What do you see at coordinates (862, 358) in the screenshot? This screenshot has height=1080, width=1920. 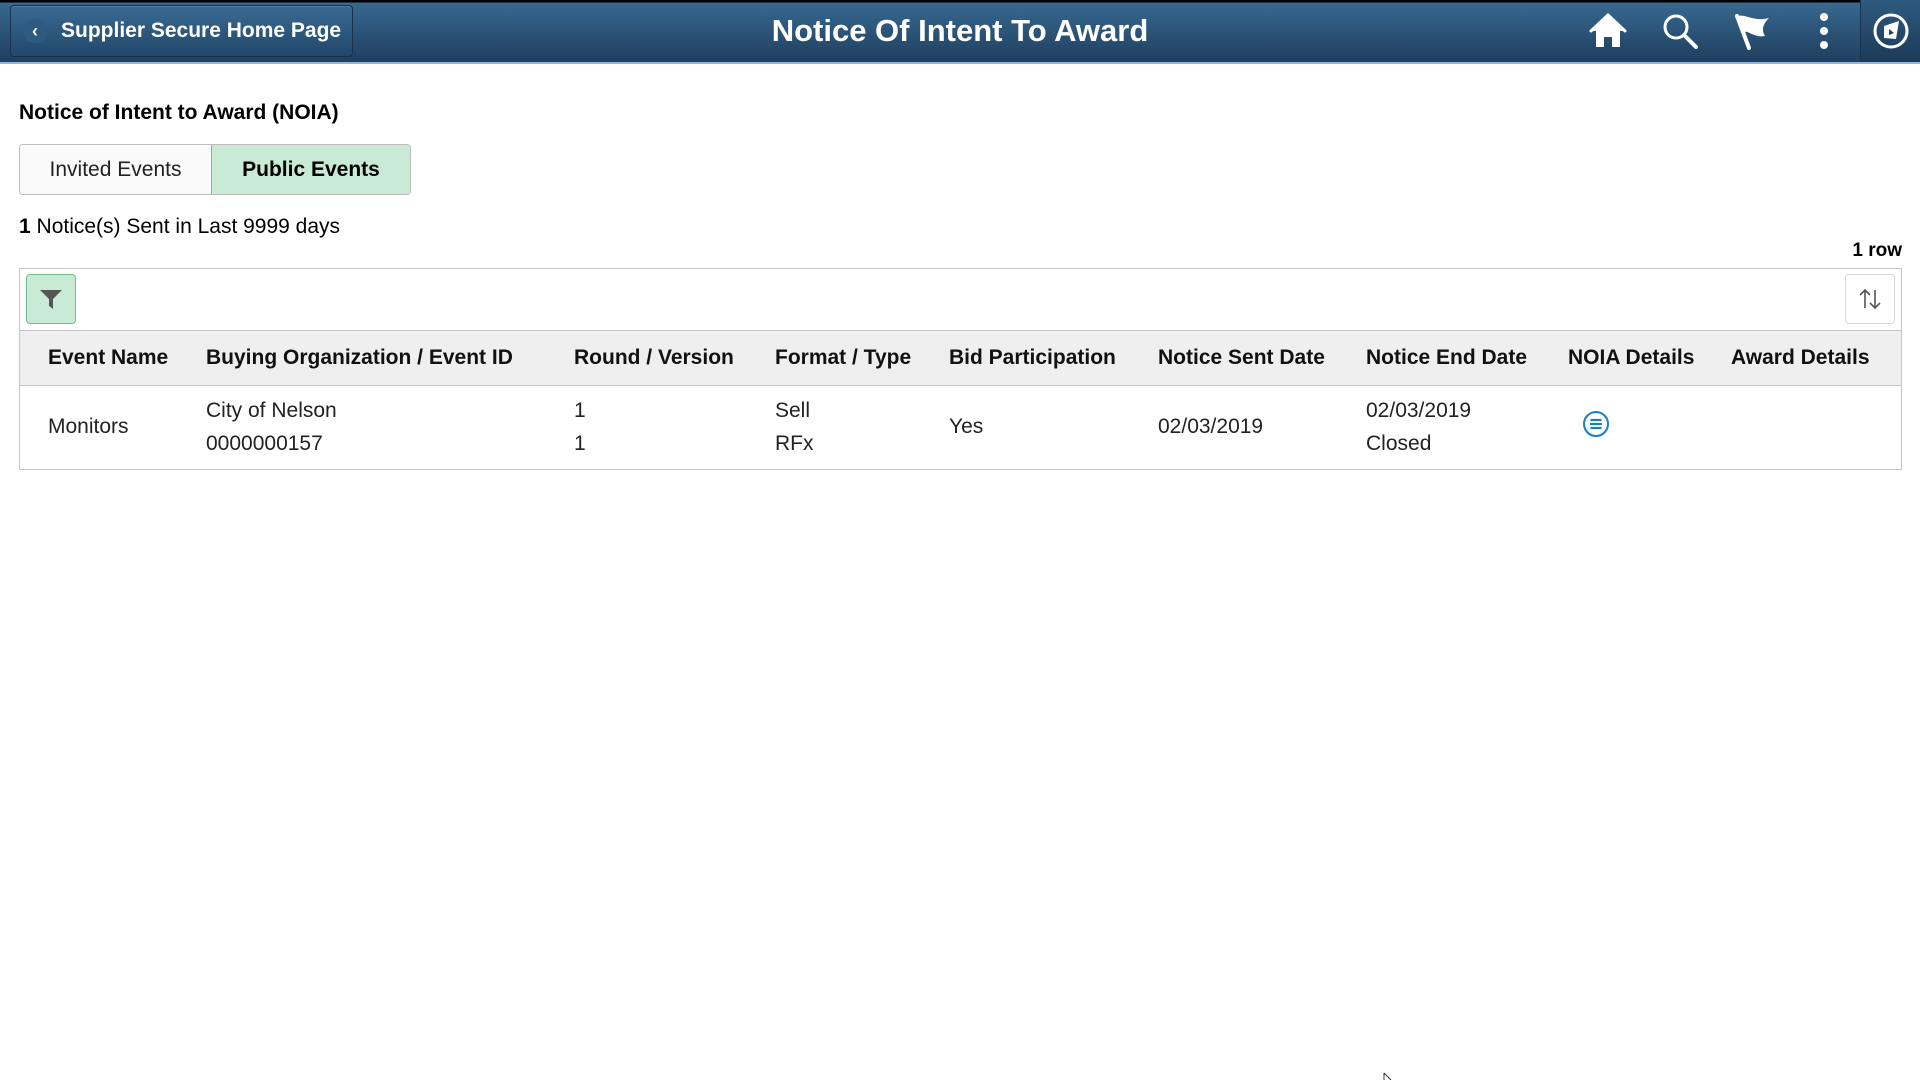 I see `column-header-format-type: Format / Type` at bounding box center [862, 358].